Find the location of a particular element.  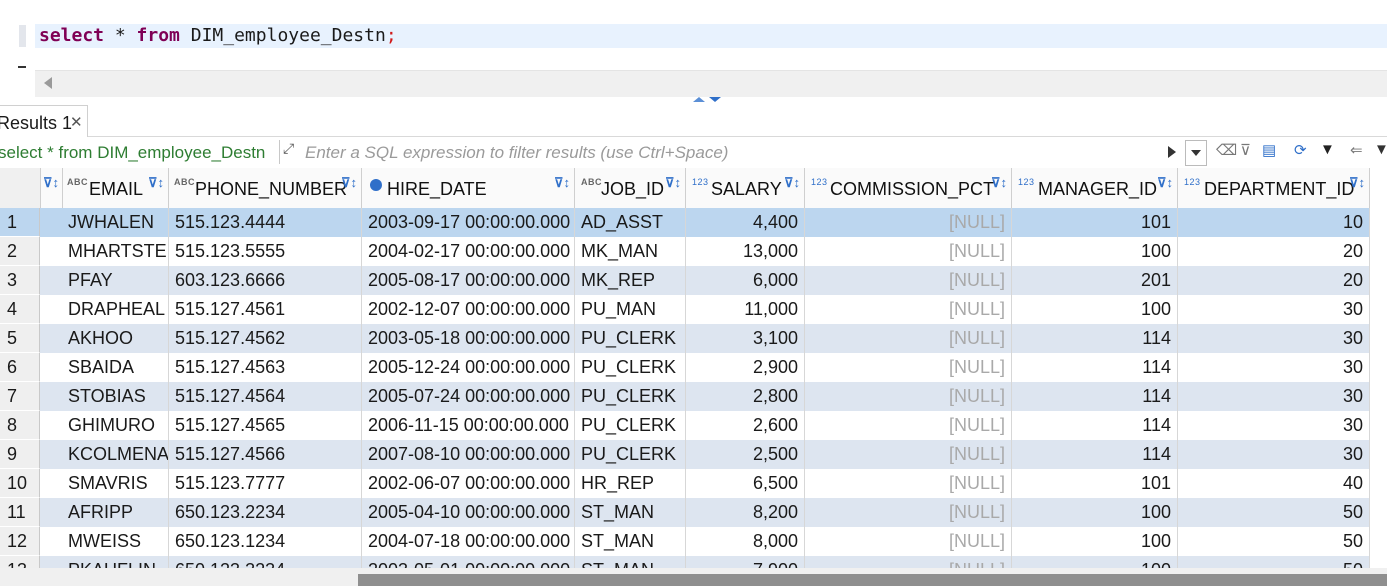

sql-statement: select * from DIM_employee_Destn; is located at coordinates (218, 36).